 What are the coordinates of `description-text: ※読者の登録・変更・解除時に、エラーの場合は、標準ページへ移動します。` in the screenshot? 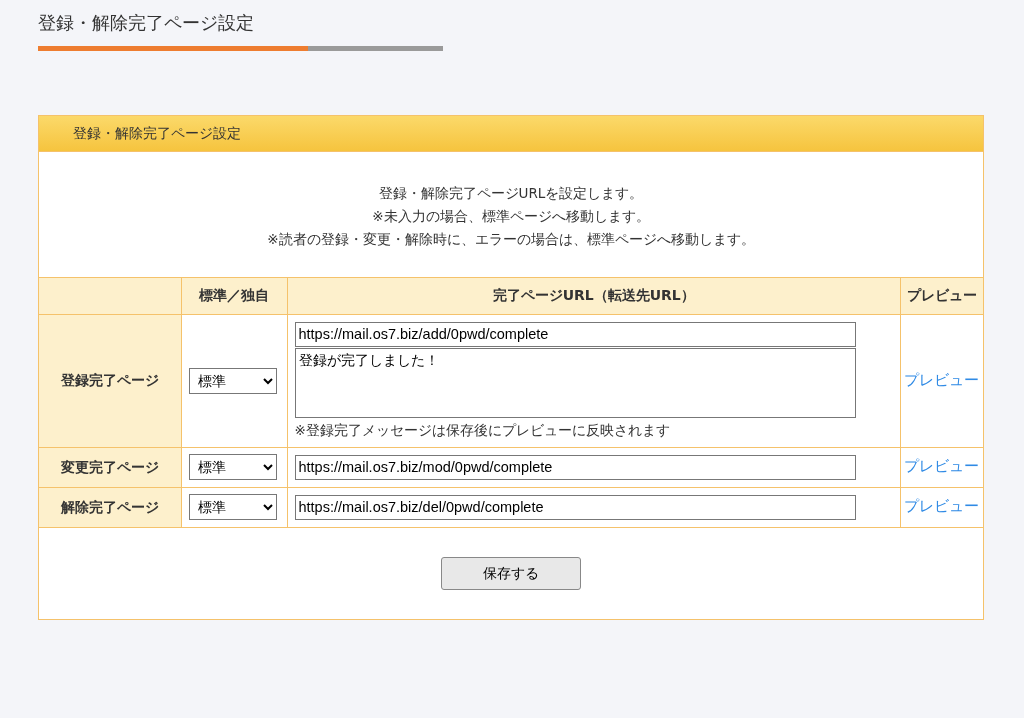 It's located at (511, 239).